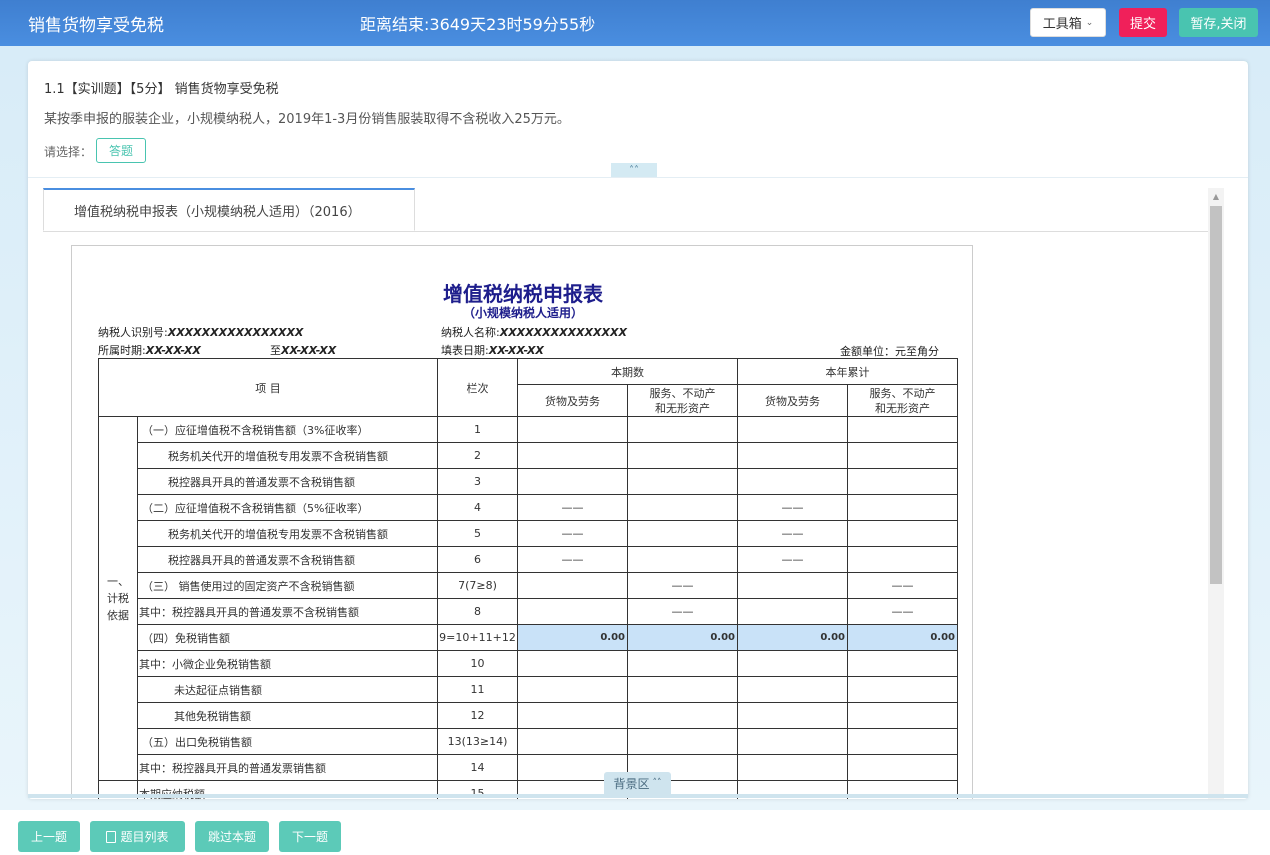 The height and width of the screenshot is (855, 1270). I want to click on row-item: 税务机关代开的增值税专用发票不含税销售额, so click(287, 455).